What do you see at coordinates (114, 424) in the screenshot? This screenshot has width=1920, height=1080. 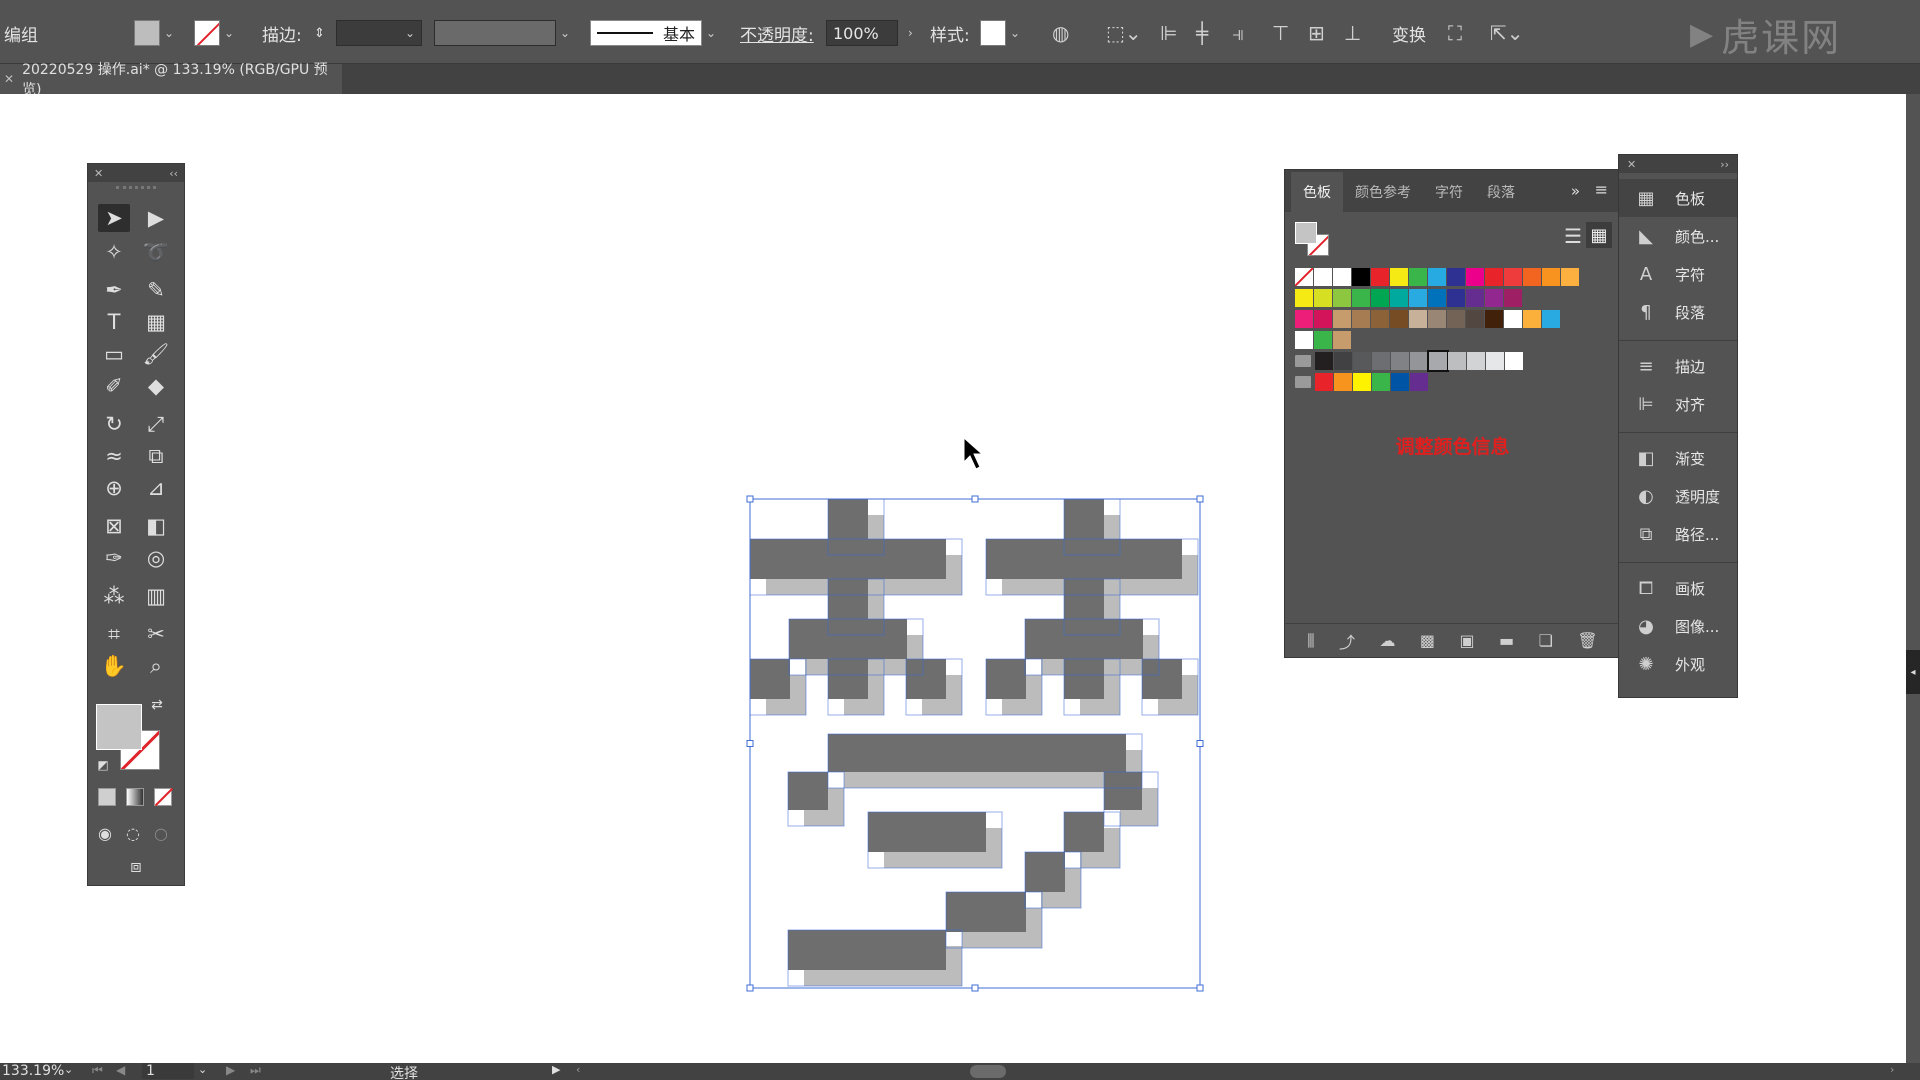 I see `rotate-tool-icon: ↻` at bounding box center [114, 424].